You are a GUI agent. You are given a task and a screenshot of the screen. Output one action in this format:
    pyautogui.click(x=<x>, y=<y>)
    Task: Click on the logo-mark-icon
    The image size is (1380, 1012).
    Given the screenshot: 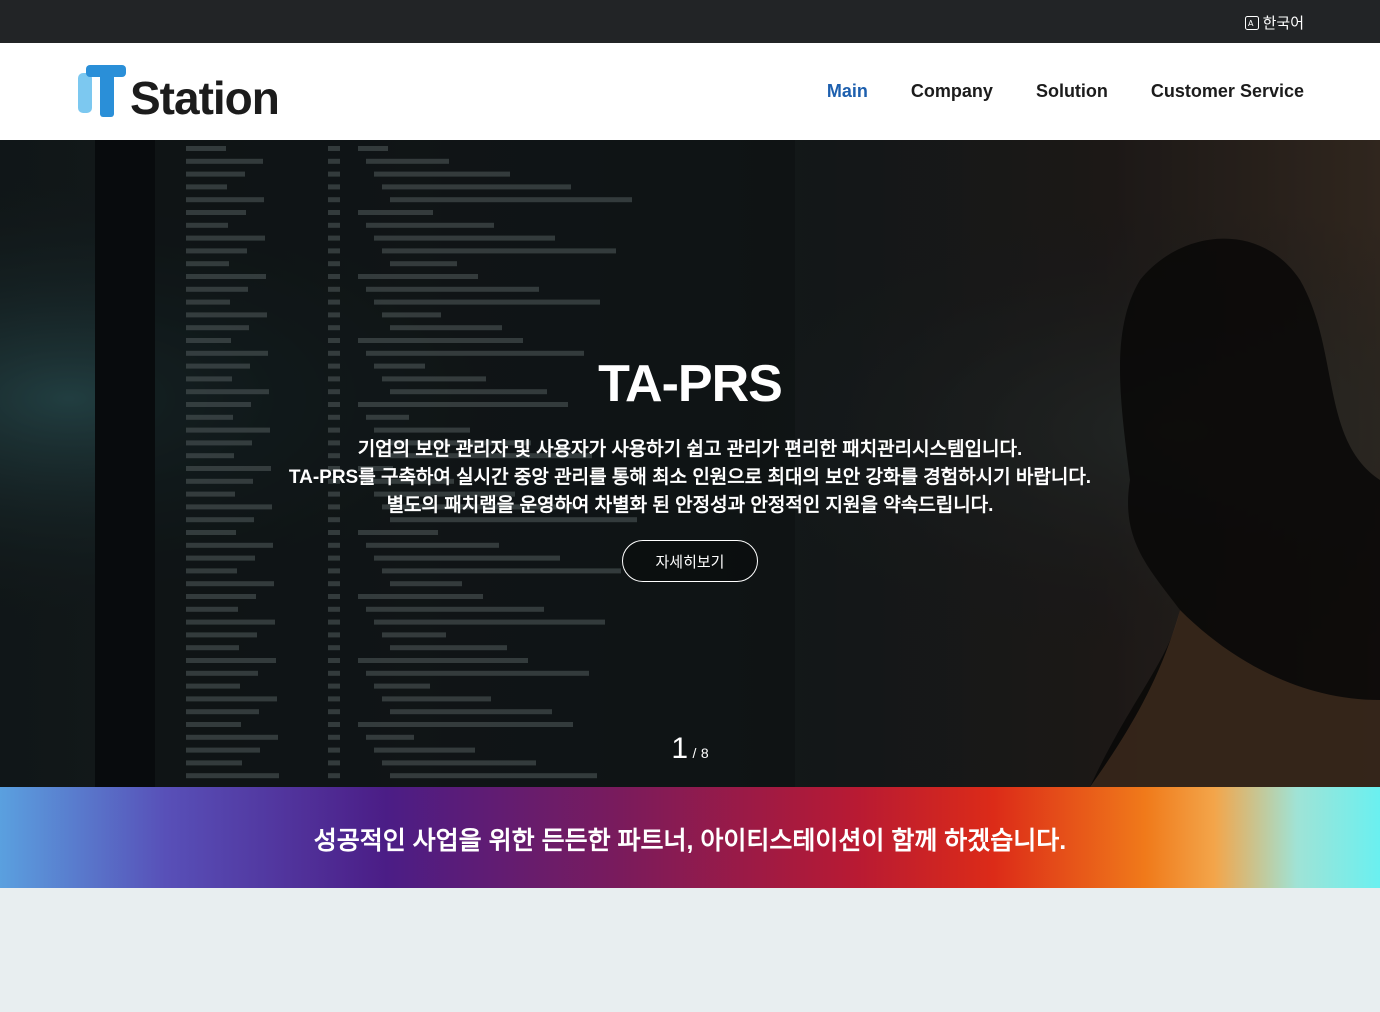 What is the action you would take?
    pyautogui.click(x=102, y=91)
    